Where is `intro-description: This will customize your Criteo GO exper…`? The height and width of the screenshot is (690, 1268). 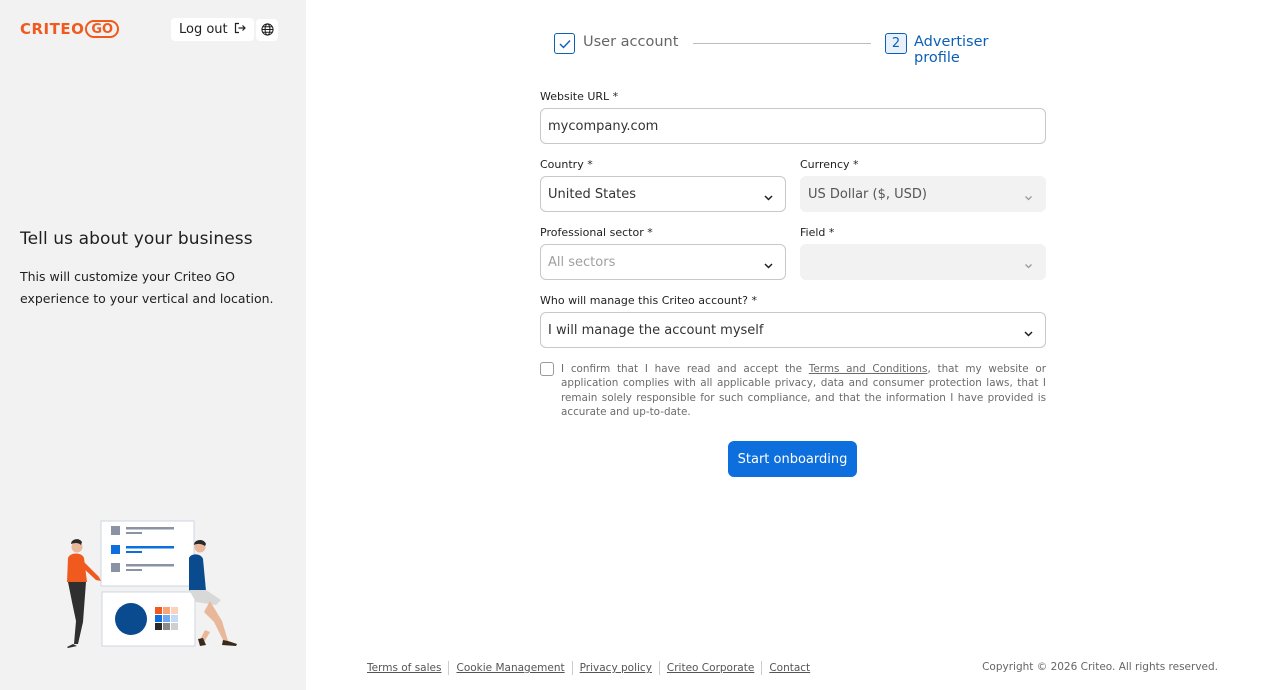
intro-description: This will customize your Criteo GO exper… is located at coordinates (147, 287).